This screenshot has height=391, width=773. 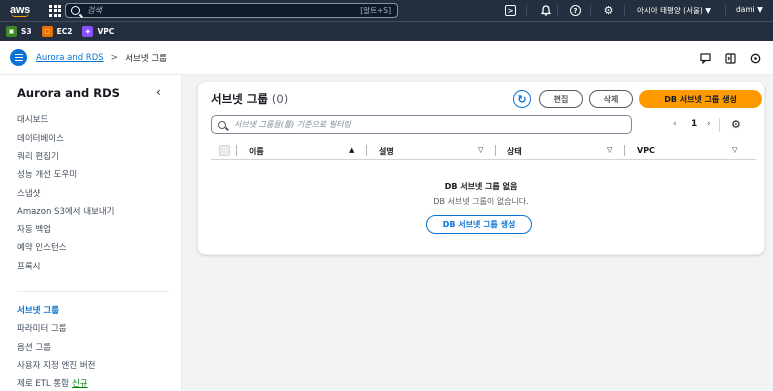 What do you see at coordinates (386, 31) in the screenshot?
I see `favorites-bar: ▣ S3 ▢ EC2 ◈ VPC` at bounding box center [386, 31].